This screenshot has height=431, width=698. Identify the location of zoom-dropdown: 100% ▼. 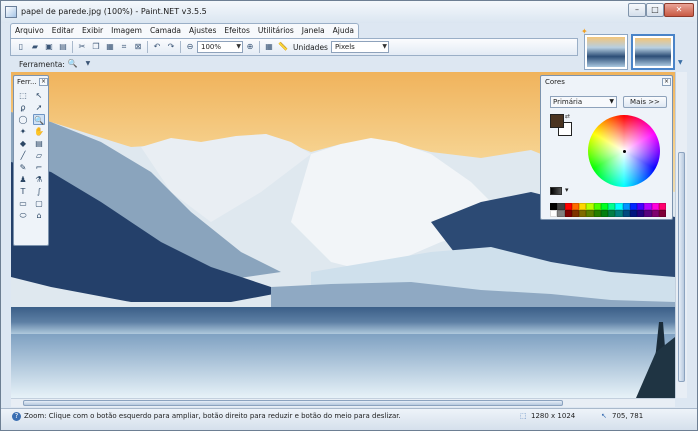
(220, 47).